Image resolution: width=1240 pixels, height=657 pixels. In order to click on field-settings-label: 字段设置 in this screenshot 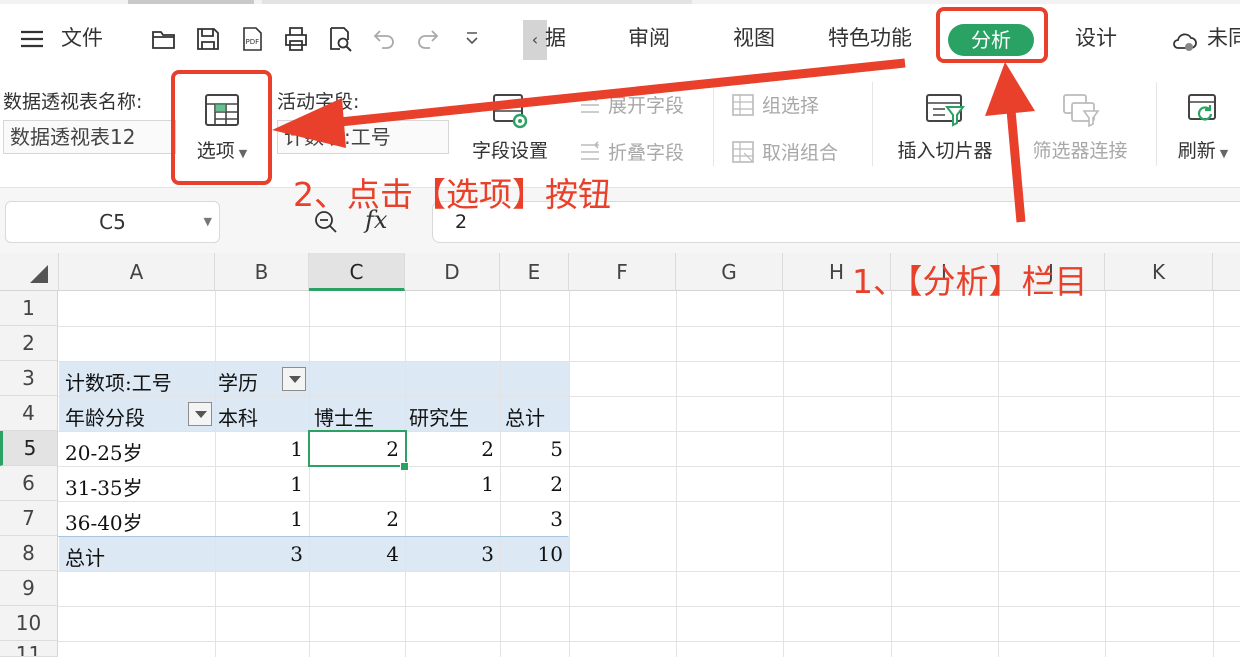, I will do `click(509, 151)`.